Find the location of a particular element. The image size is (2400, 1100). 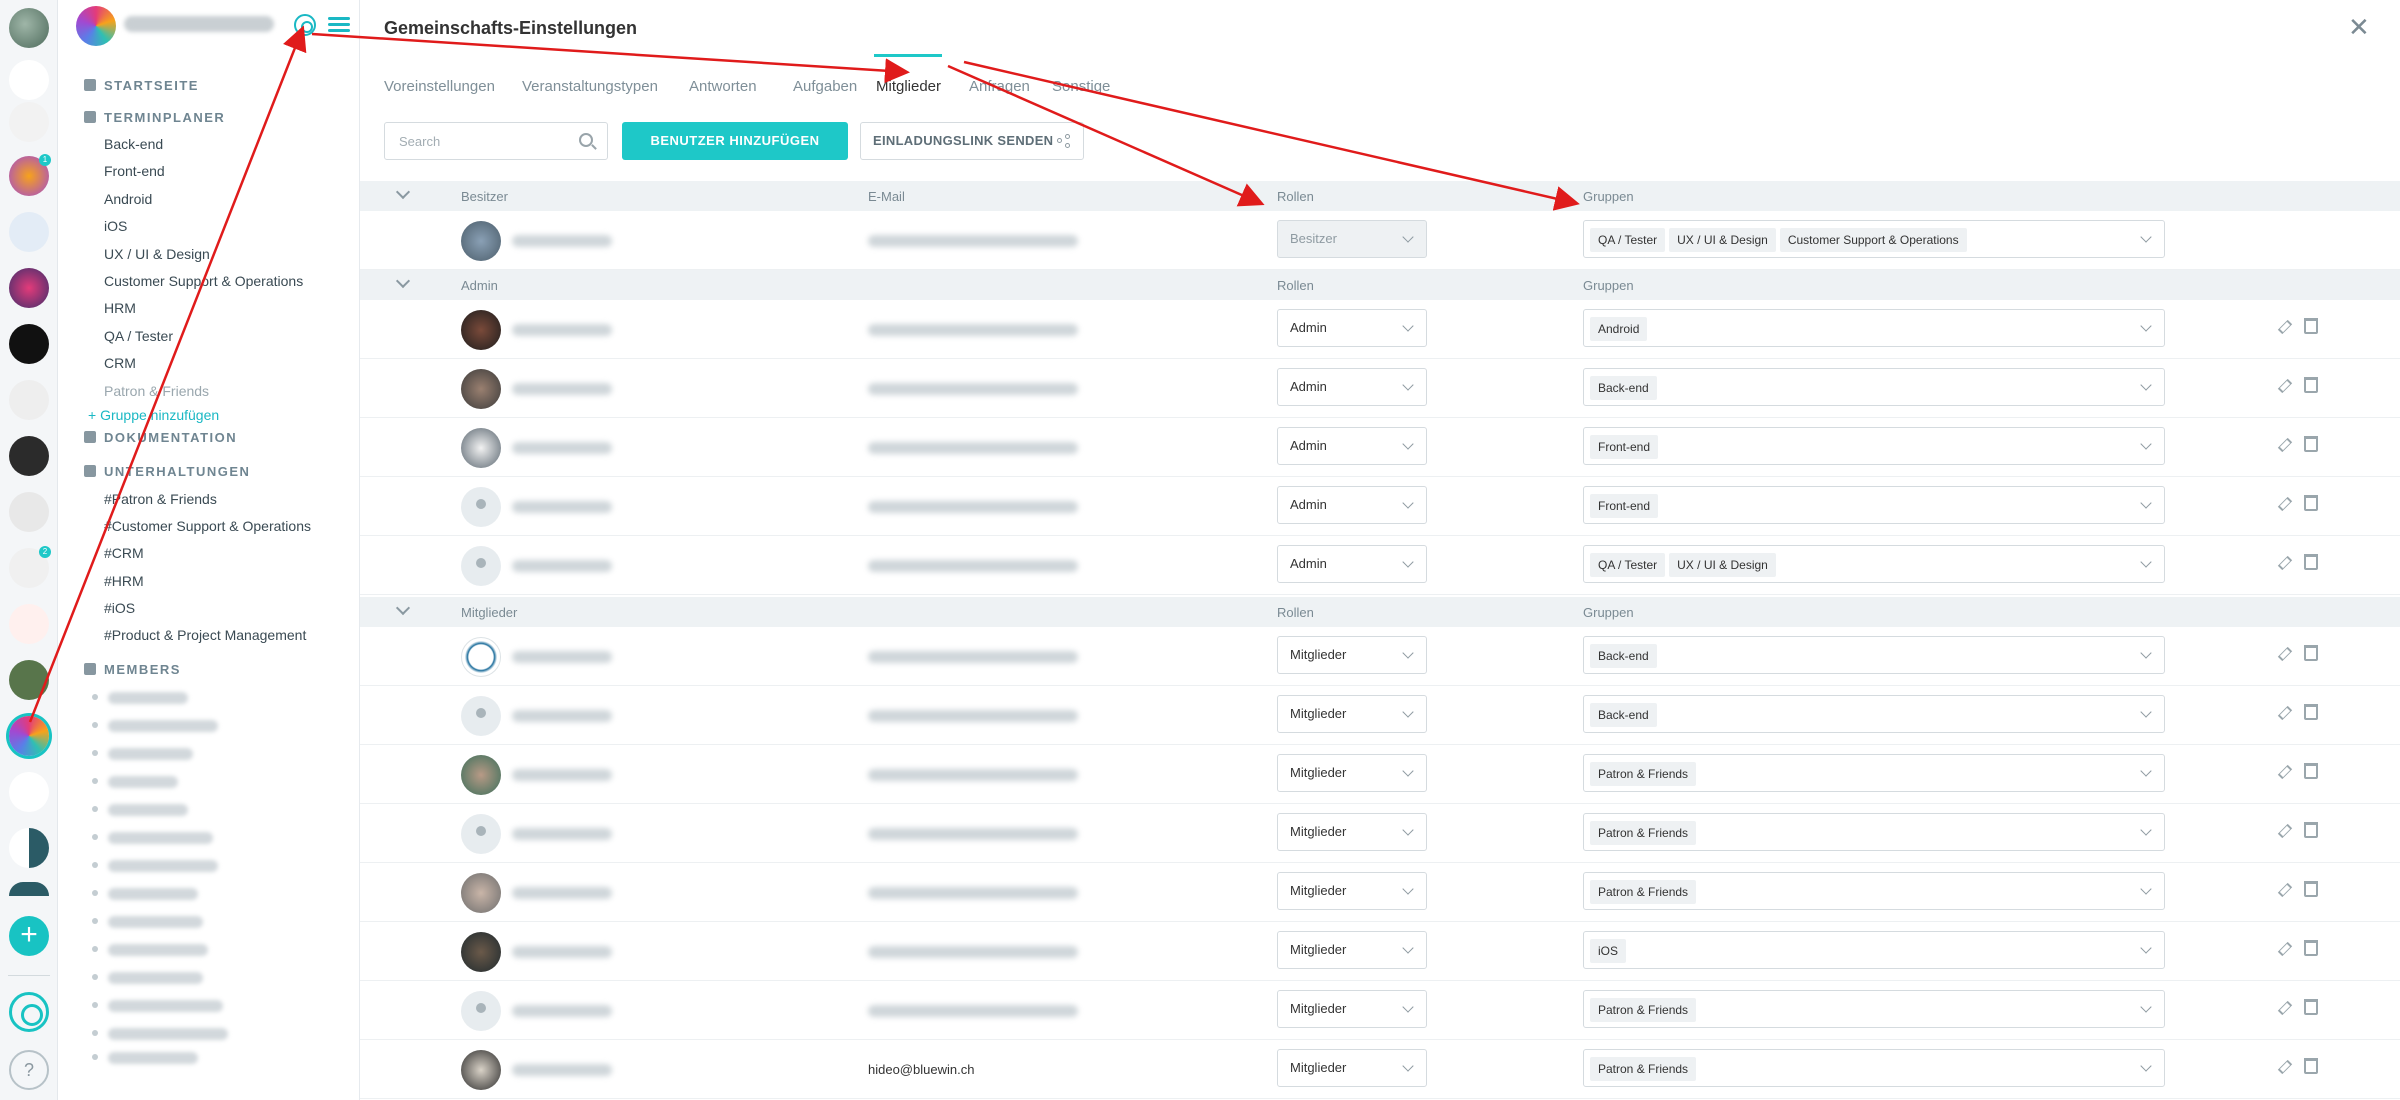

tab-sonstige: Sonstige is located at coordinates (1081, 86).